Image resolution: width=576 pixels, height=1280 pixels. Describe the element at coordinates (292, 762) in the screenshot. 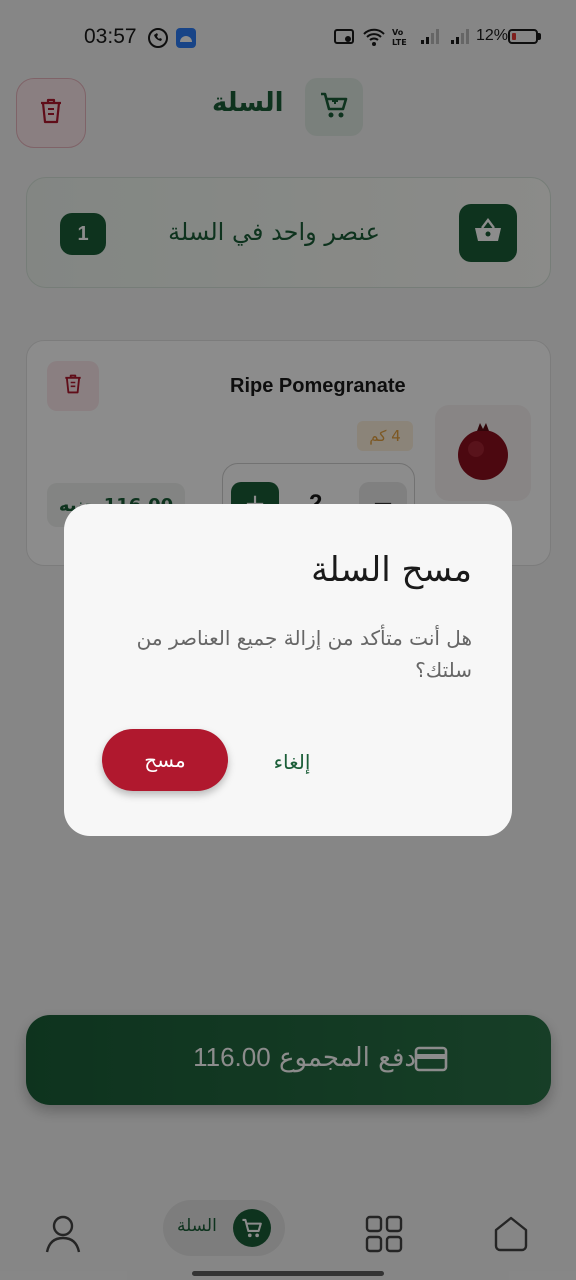

I see `cancel-button: إلغاء` at that location.